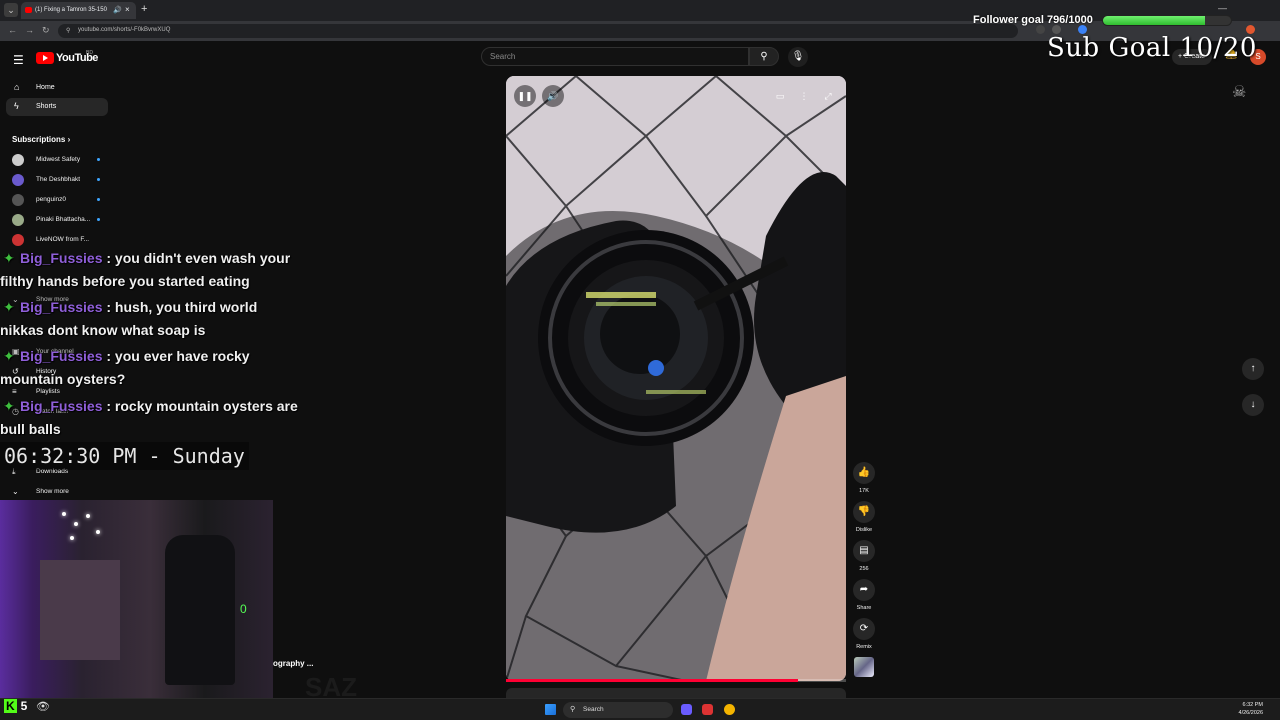 This screenshot has height=720, width=1280. I want to click on follower-goal-bar, so click(1167, 20).